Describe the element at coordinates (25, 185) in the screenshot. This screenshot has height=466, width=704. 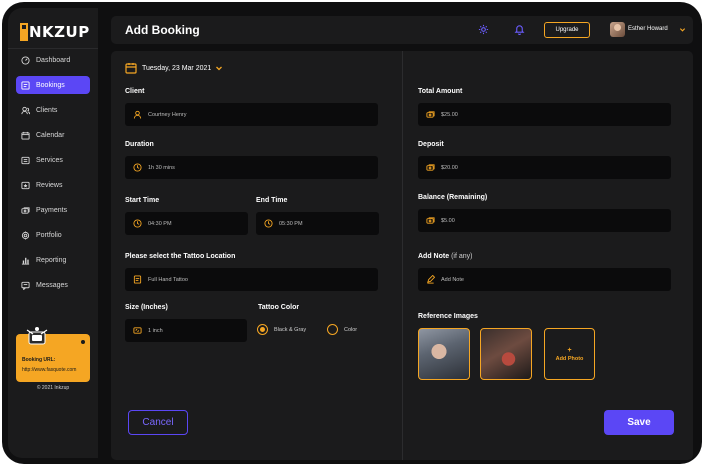
I see `reviews-icon` at that location.